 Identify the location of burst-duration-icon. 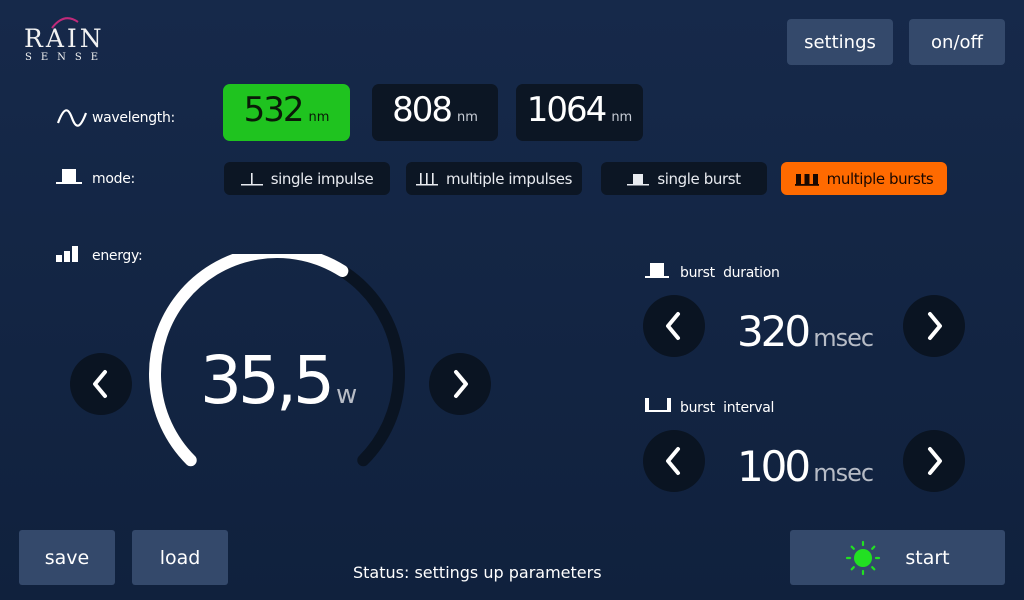
(657, 270).